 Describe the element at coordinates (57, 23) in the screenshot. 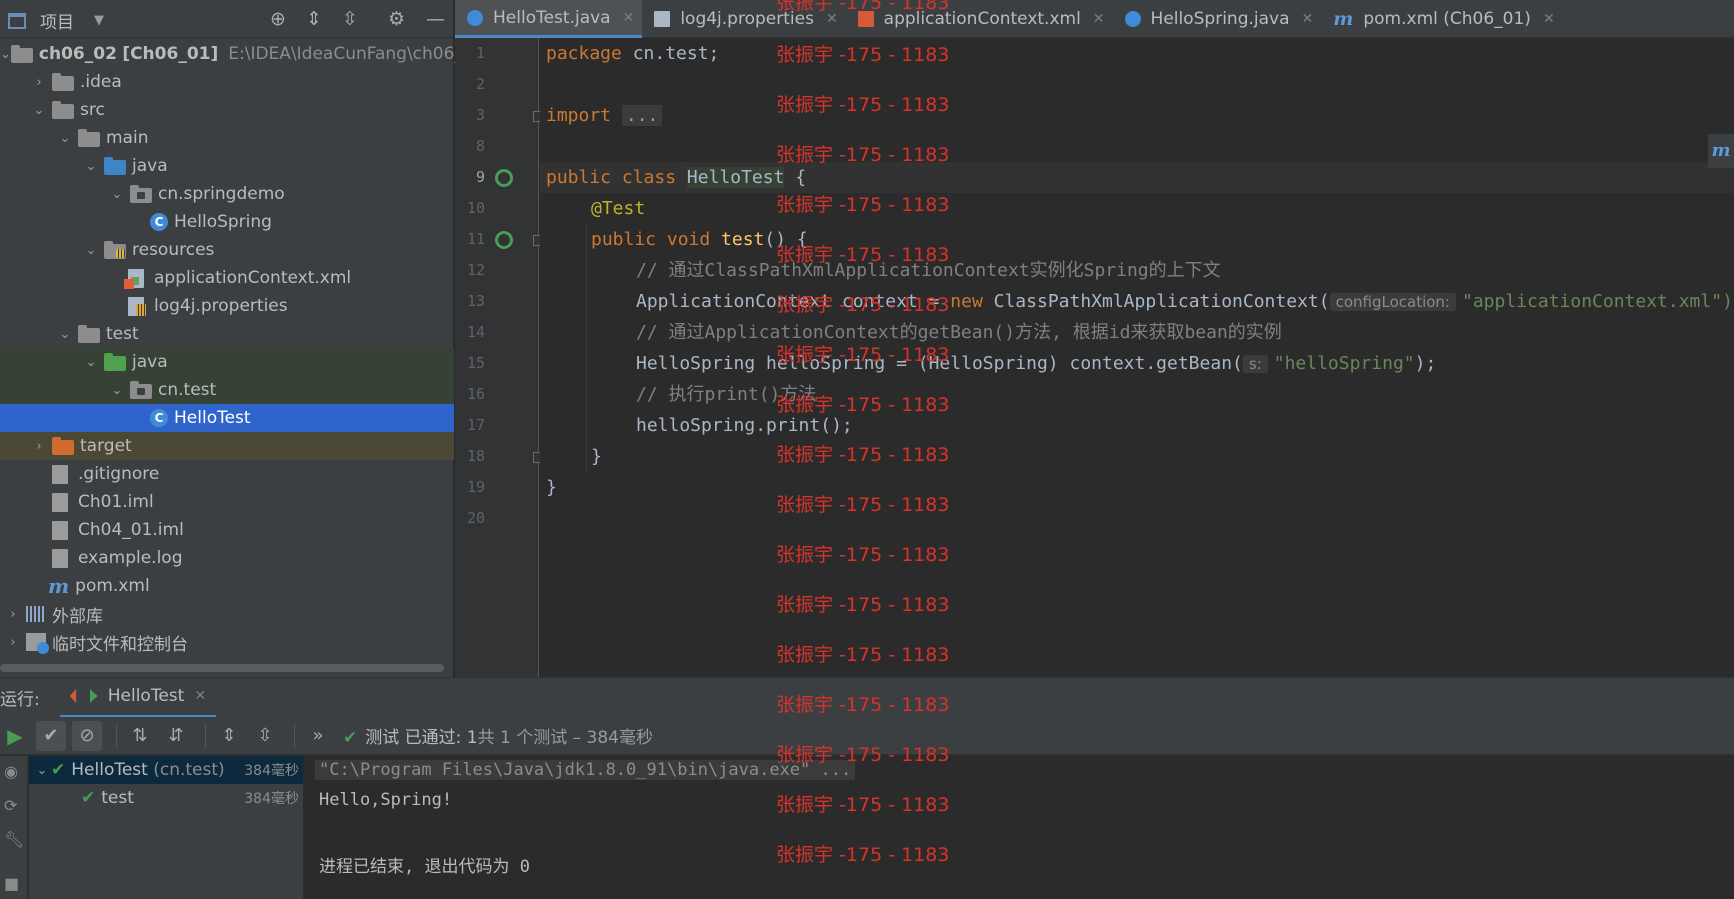

I see `project-title: 项目` at that location.